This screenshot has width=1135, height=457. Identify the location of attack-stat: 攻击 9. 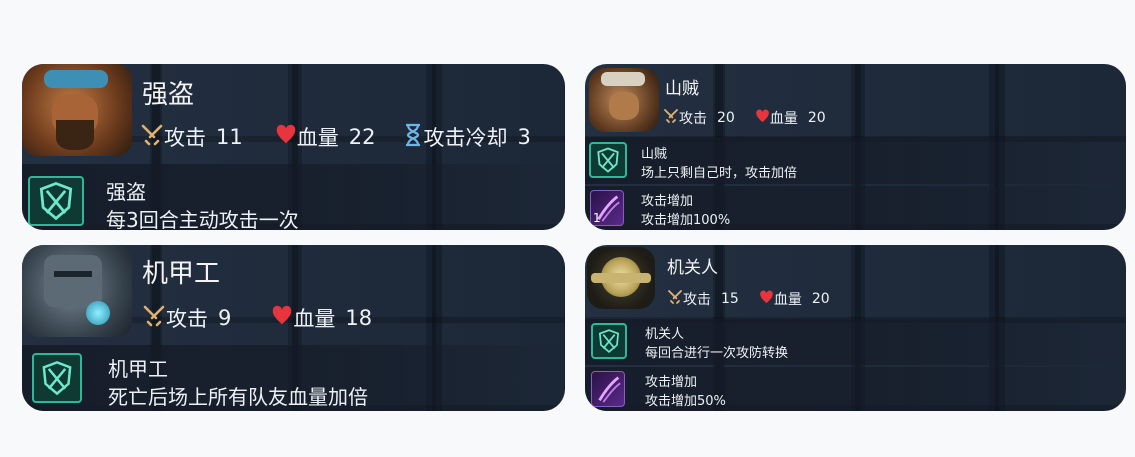
(186, 318).